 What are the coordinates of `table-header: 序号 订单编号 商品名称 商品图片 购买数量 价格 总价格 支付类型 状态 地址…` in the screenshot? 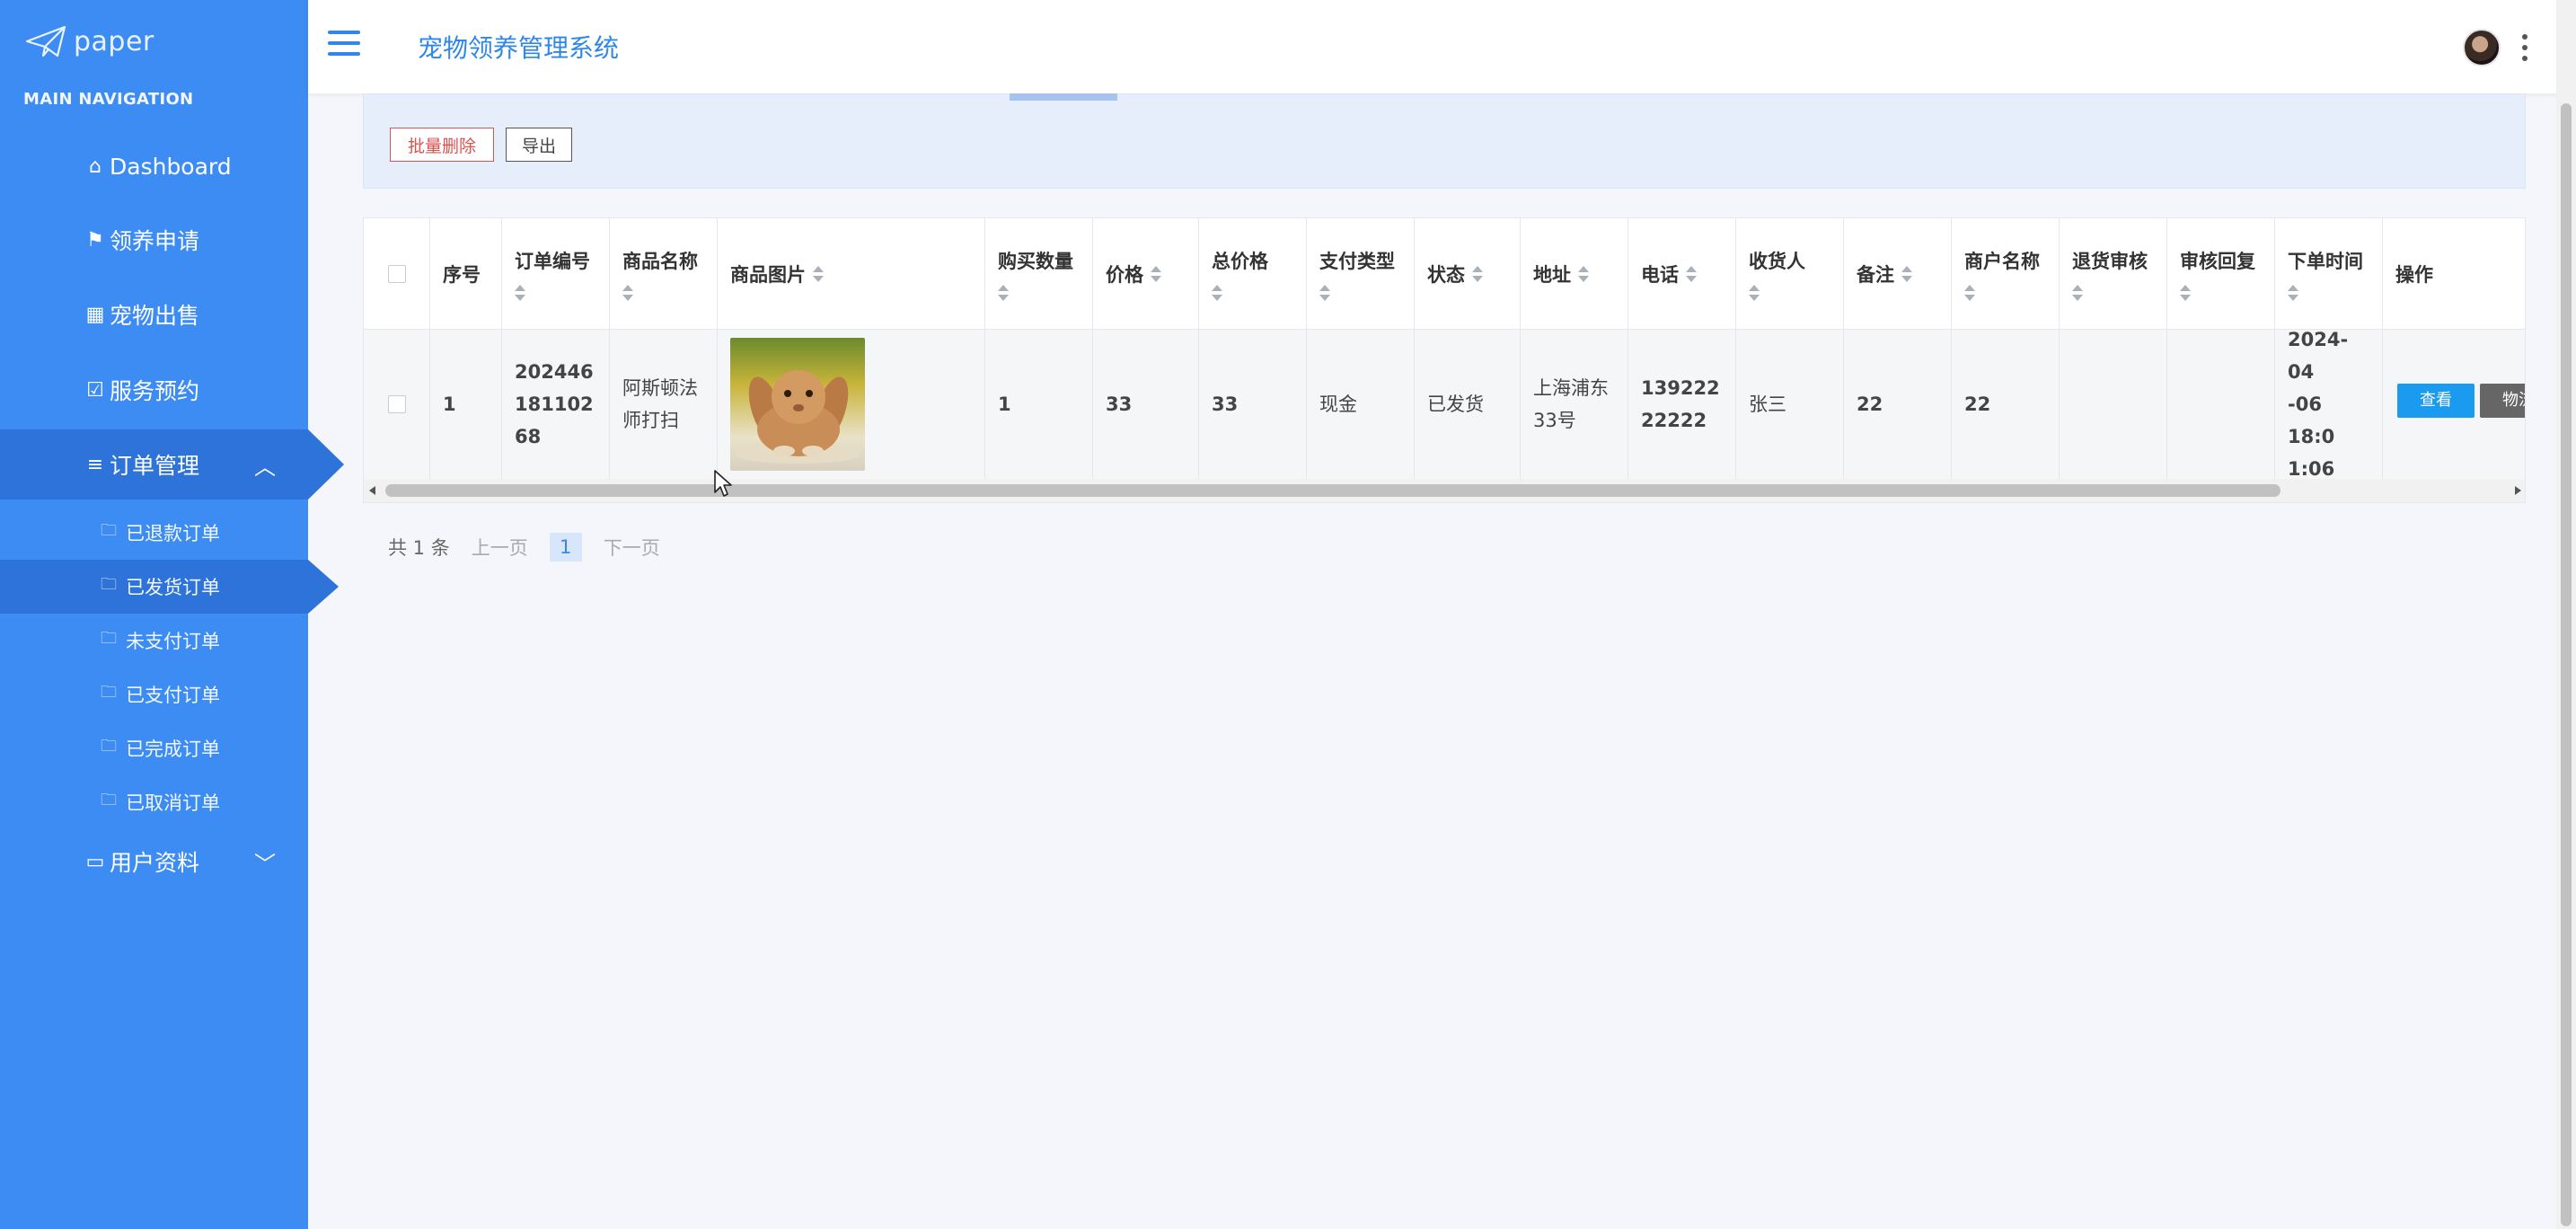 It's located at (1444, 274).